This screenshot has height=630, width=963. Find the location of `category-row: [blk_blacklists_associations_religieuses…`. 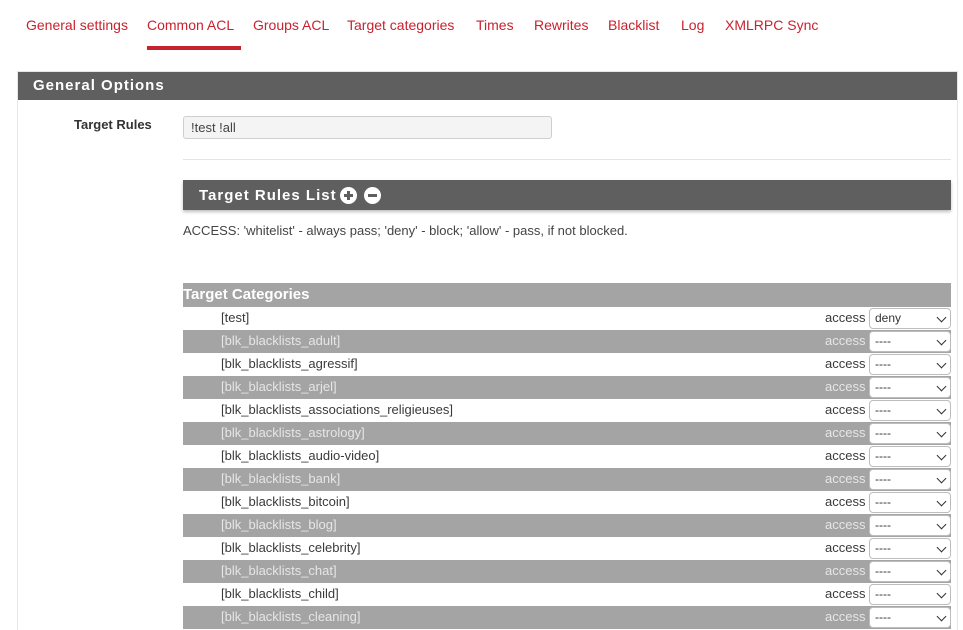

category-row: [blk_blacklists_associations_religieuses… is located at coordinates (567, 410).